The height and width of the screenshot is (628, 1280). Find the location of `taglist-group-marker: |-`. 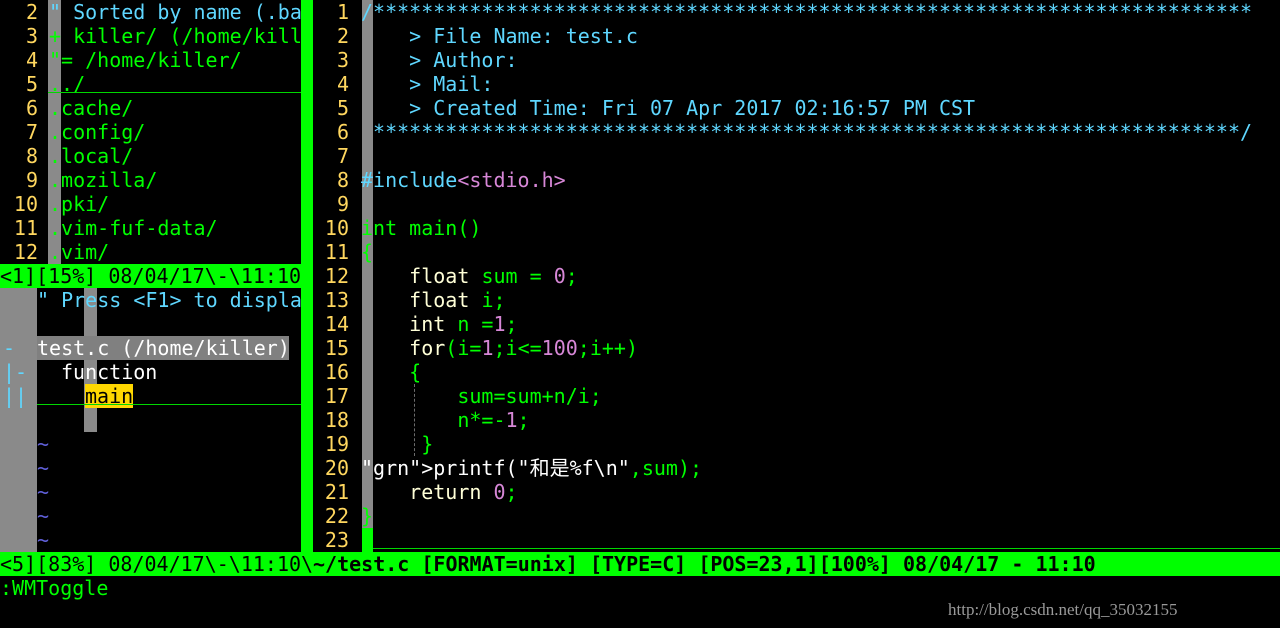

taglist-group-marker: |- is located at coordinates (15, 372).